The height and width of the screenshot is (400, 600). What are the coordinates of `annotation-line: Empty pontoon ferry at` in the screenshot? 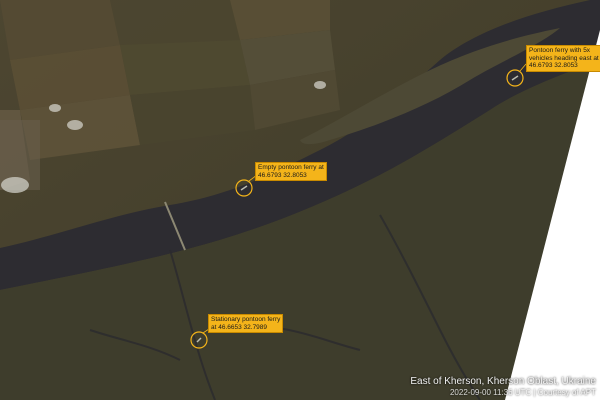 It's located at (291, 167).